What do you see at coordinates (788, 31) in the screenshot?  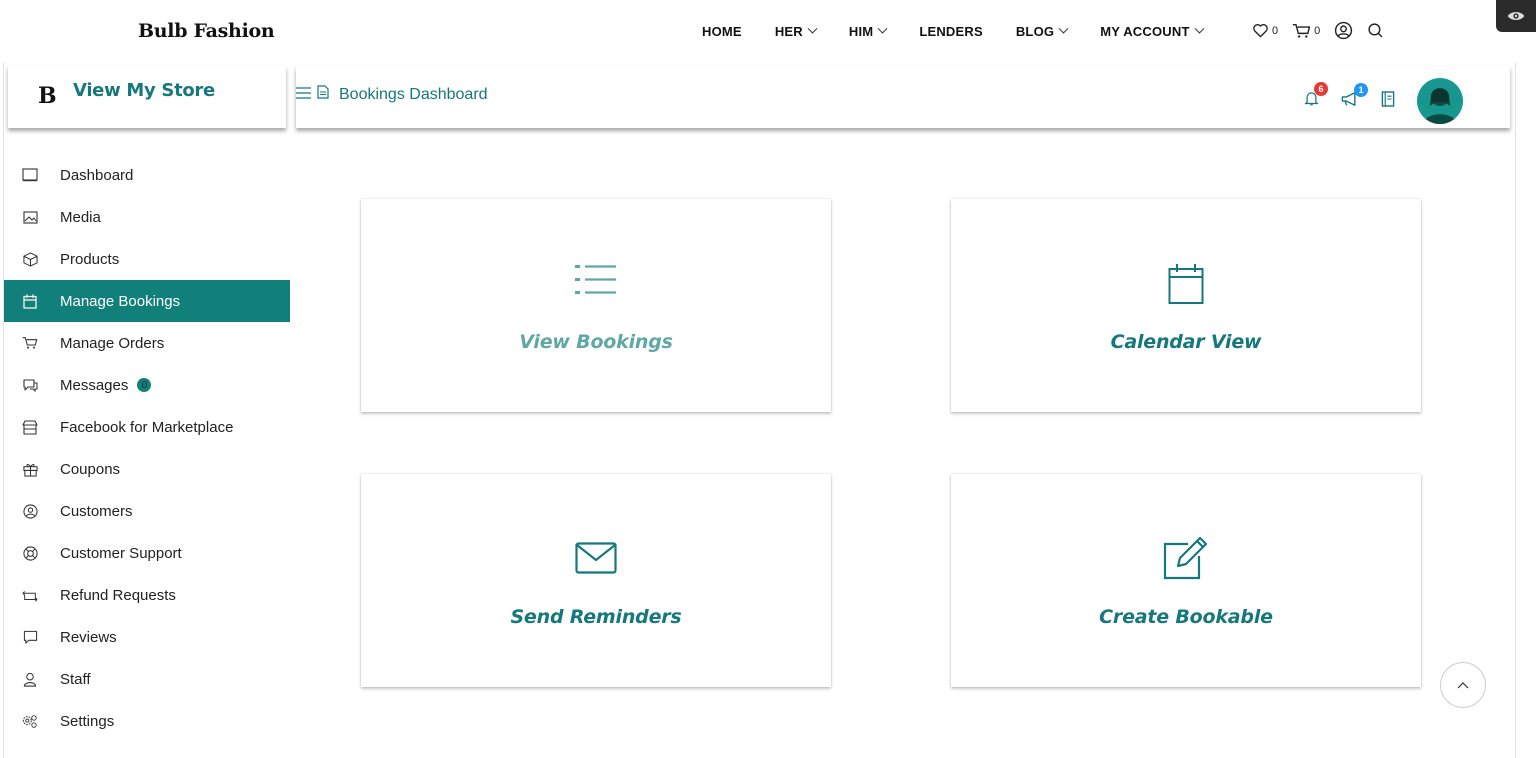 I see `nav-her-label: HER` at bounding box center [788, 31].